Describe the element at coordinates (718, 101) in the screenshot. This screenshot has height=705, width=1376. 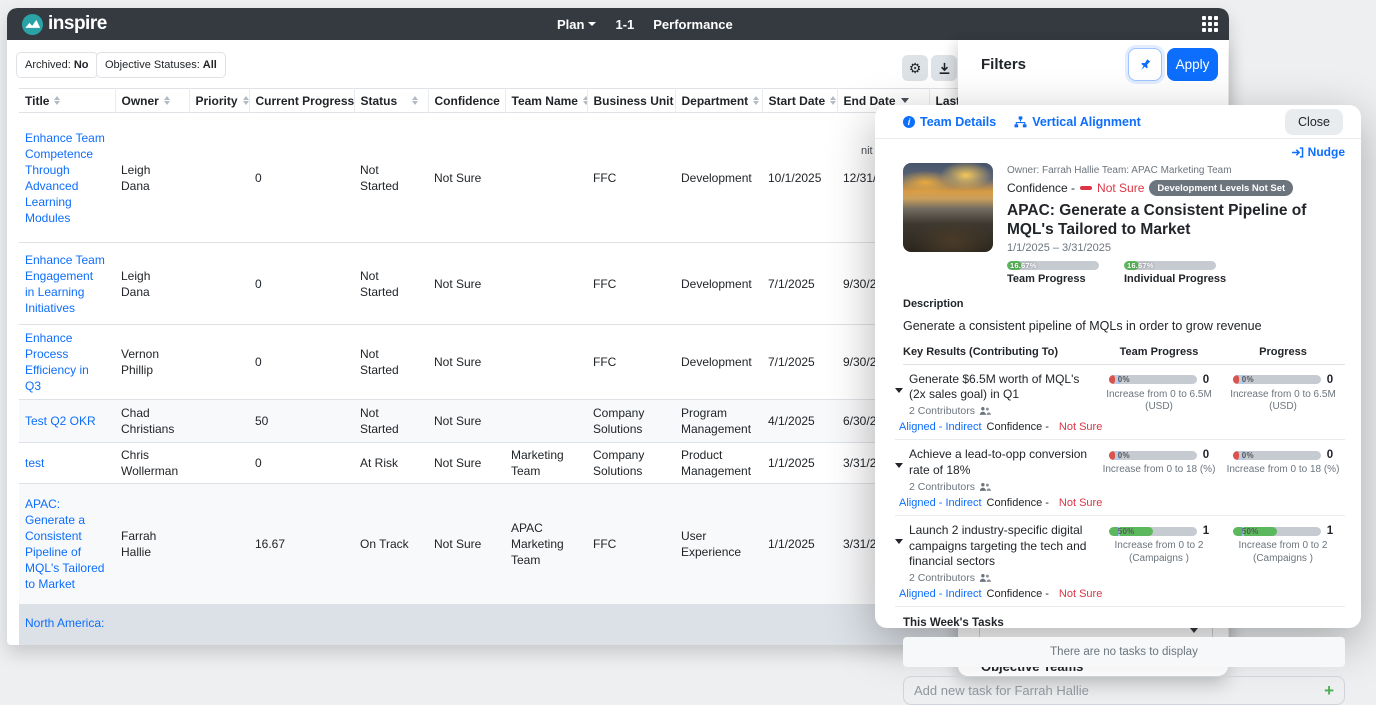
I see `col-header-department: Department` at that location.